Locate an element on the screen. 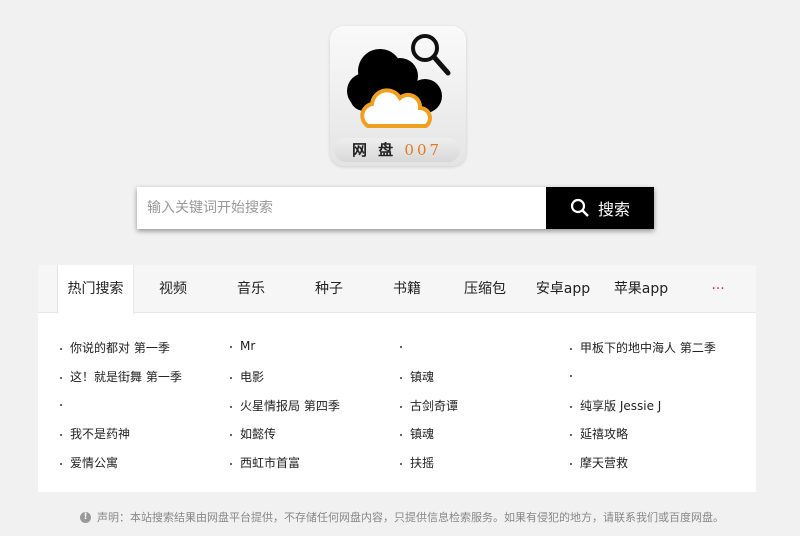  hot-search-item: 火星情报局 第四季 is located at coordinates (285, 405).